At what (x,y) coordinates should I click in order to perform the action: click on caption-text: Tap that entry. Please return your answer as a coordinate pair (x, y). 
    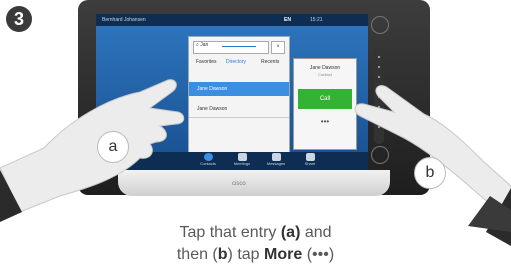
    Looking at the image, I should click on (230, 232).